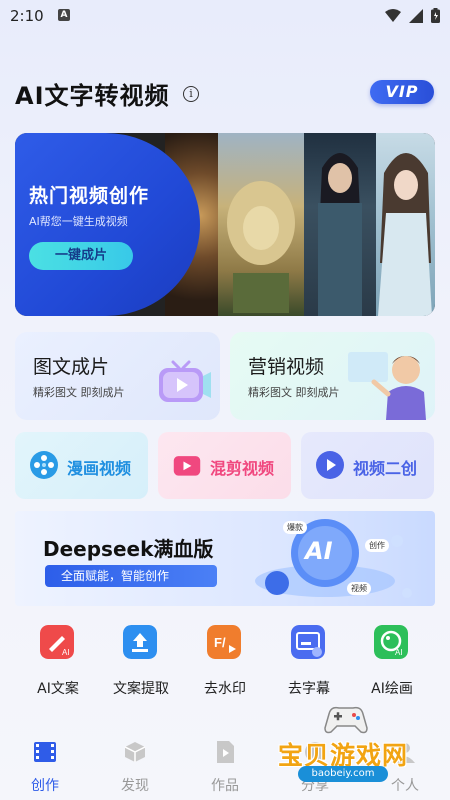  What do you see at coordinates (295, 527) in the screenshot?
I see `bubble-label: 爆款` at bounding box center [295, 527].